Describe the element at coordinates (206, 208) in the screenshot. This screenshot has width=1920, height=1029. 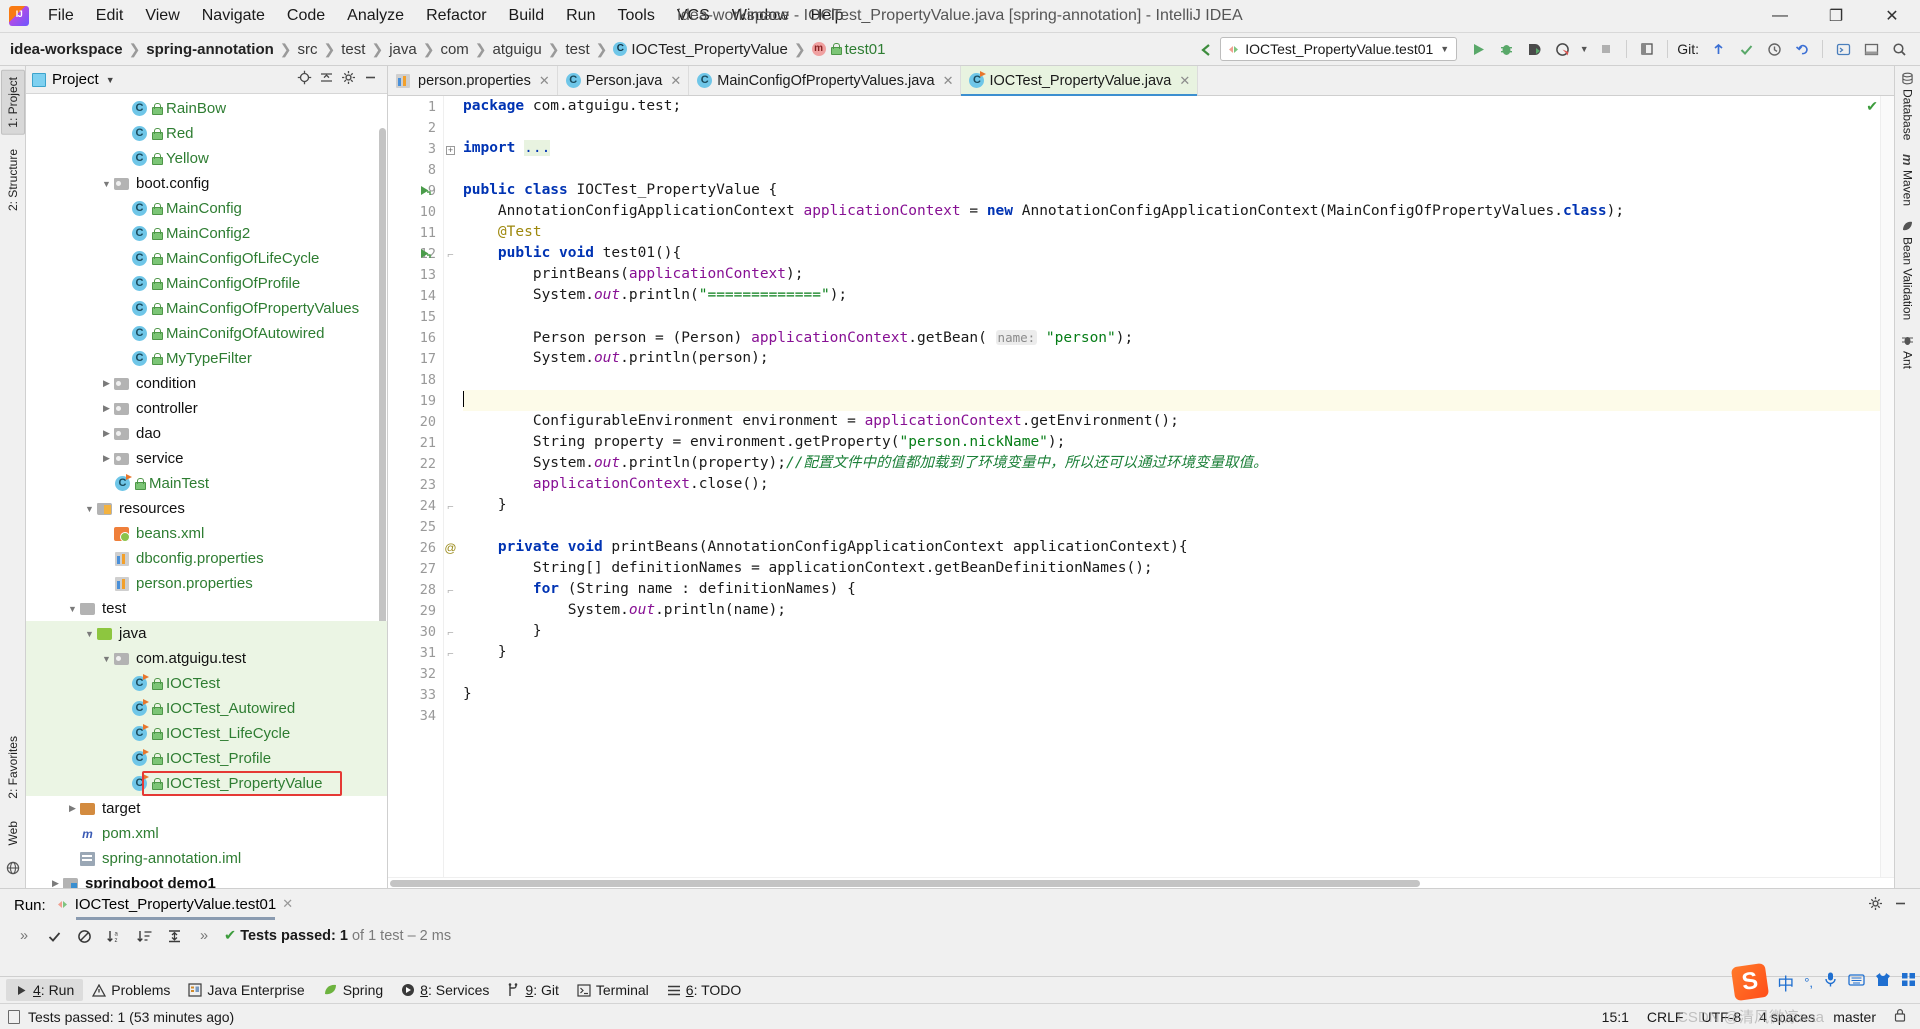
I see `tree-node-mainconfig: C MainConfig` at that location.